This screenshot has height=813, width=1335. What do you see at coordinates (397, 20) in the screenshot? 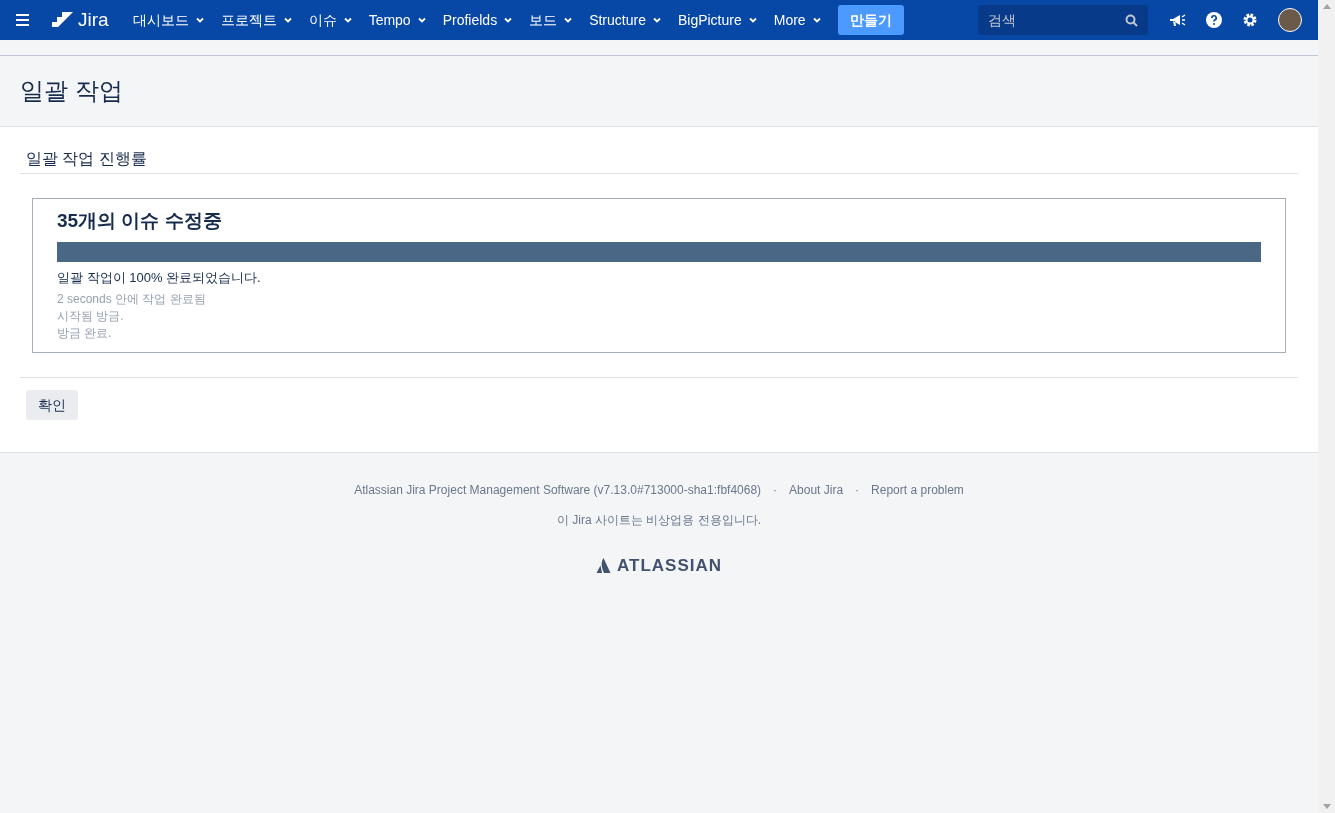
I see `nav-menu: Tempo` at bounding box center [397, 20].